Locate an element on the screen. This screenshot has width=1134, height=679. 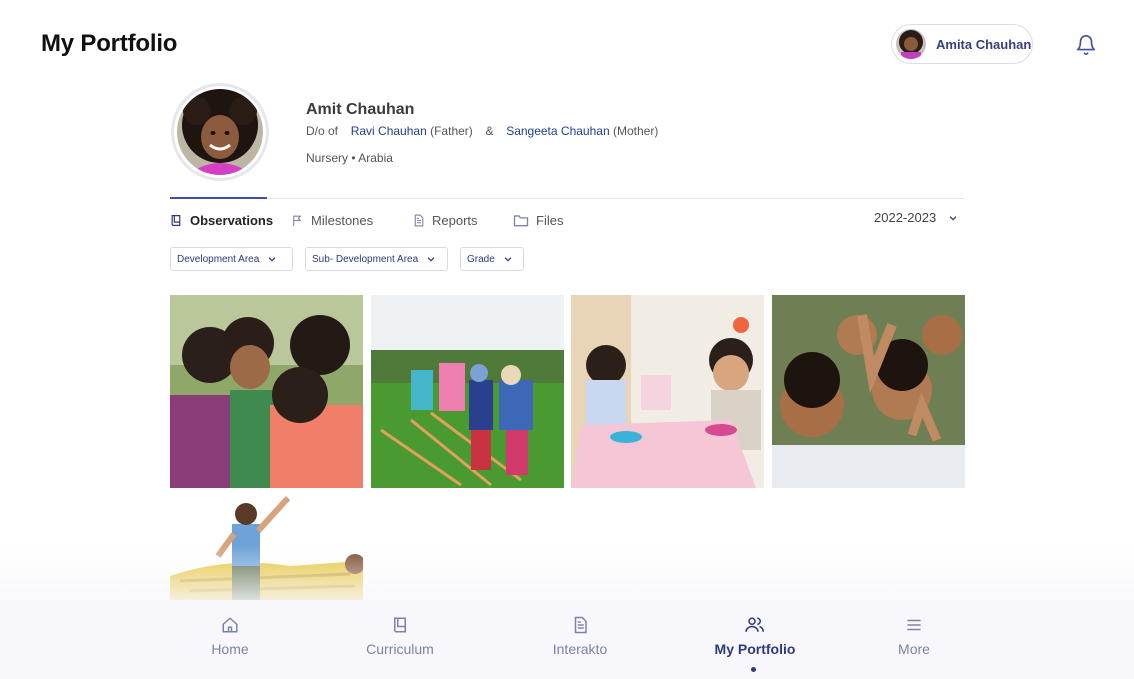
tab-label: Milestones is located at coordinates (342, 220).